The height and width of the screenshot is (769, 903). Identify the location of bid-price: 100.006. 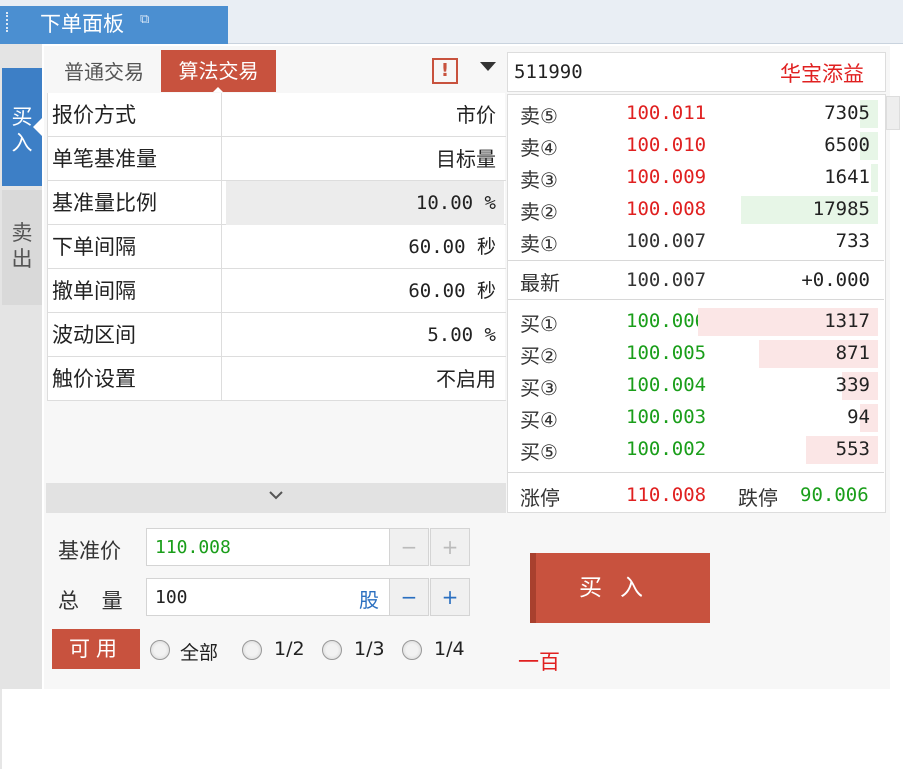
(666, 321).